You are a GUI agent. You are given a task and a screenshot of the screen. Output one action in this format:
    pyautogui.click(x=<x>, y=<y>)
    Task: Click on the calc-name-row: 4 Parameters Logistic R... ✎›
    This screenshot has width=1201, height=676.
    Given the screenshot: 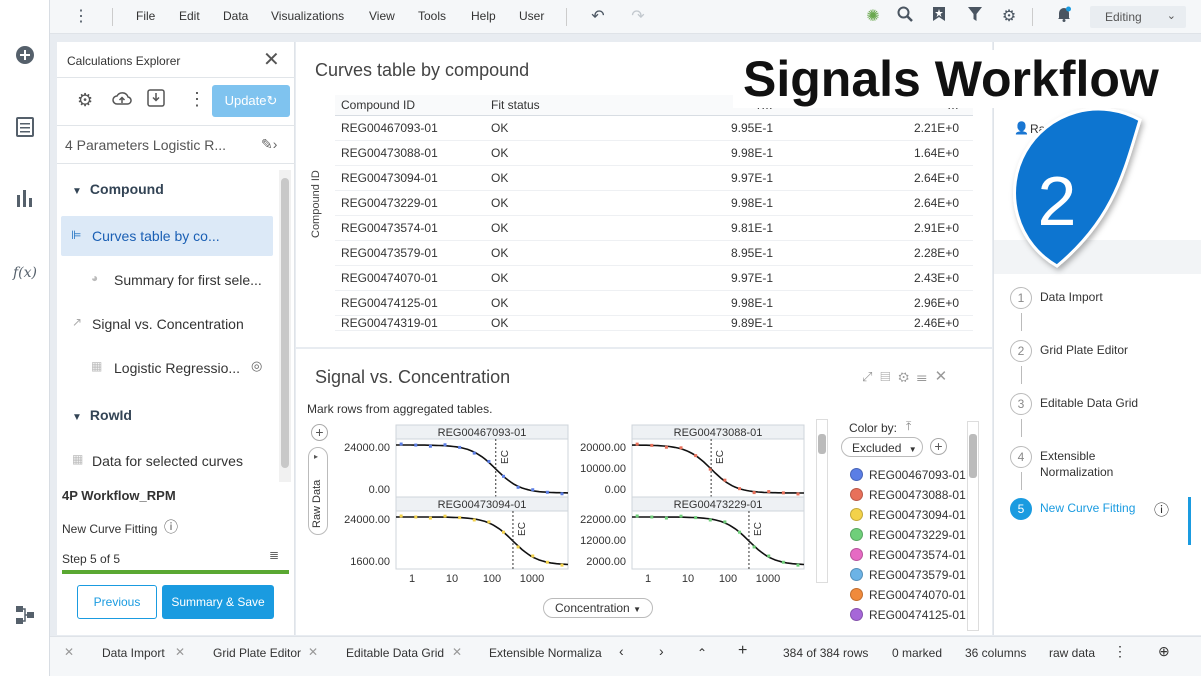 What is the action you would take?
    pyautogui.click(x=176, y=145)
    